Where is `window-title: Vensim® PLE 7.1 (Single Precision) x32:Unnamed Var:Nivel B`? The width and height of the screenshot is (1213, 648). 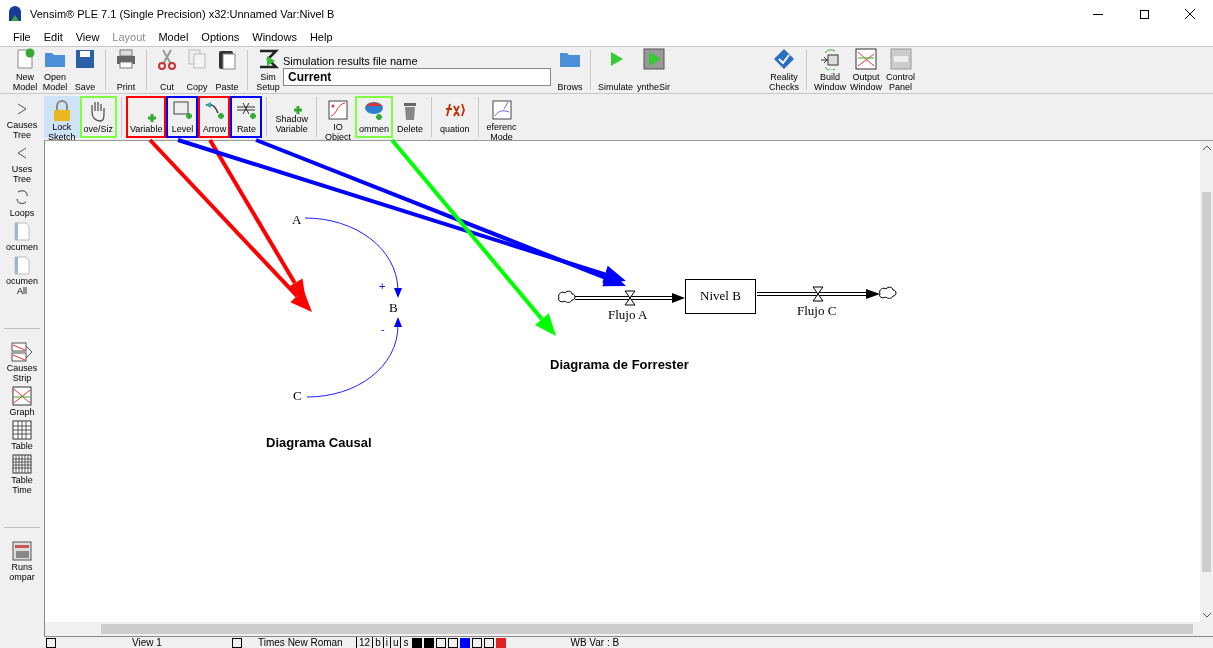 window-title: Vensim® PLE 7.1 (Single Precision) x32:Unnamed Var:Nivel B is located at coordinates (182, 14).